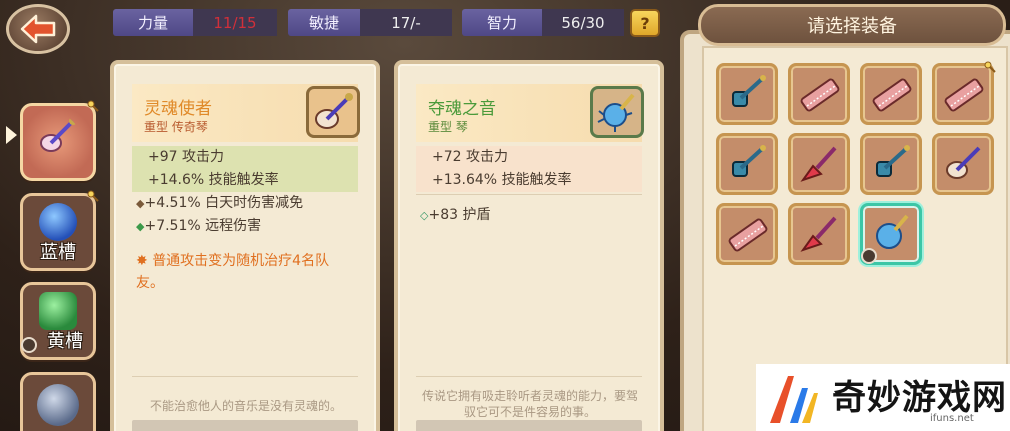 The image size is (1010, 431). Describe the element at coordinates (11, 135) in the screenshot. I see `active-slot-pointer` at that location.